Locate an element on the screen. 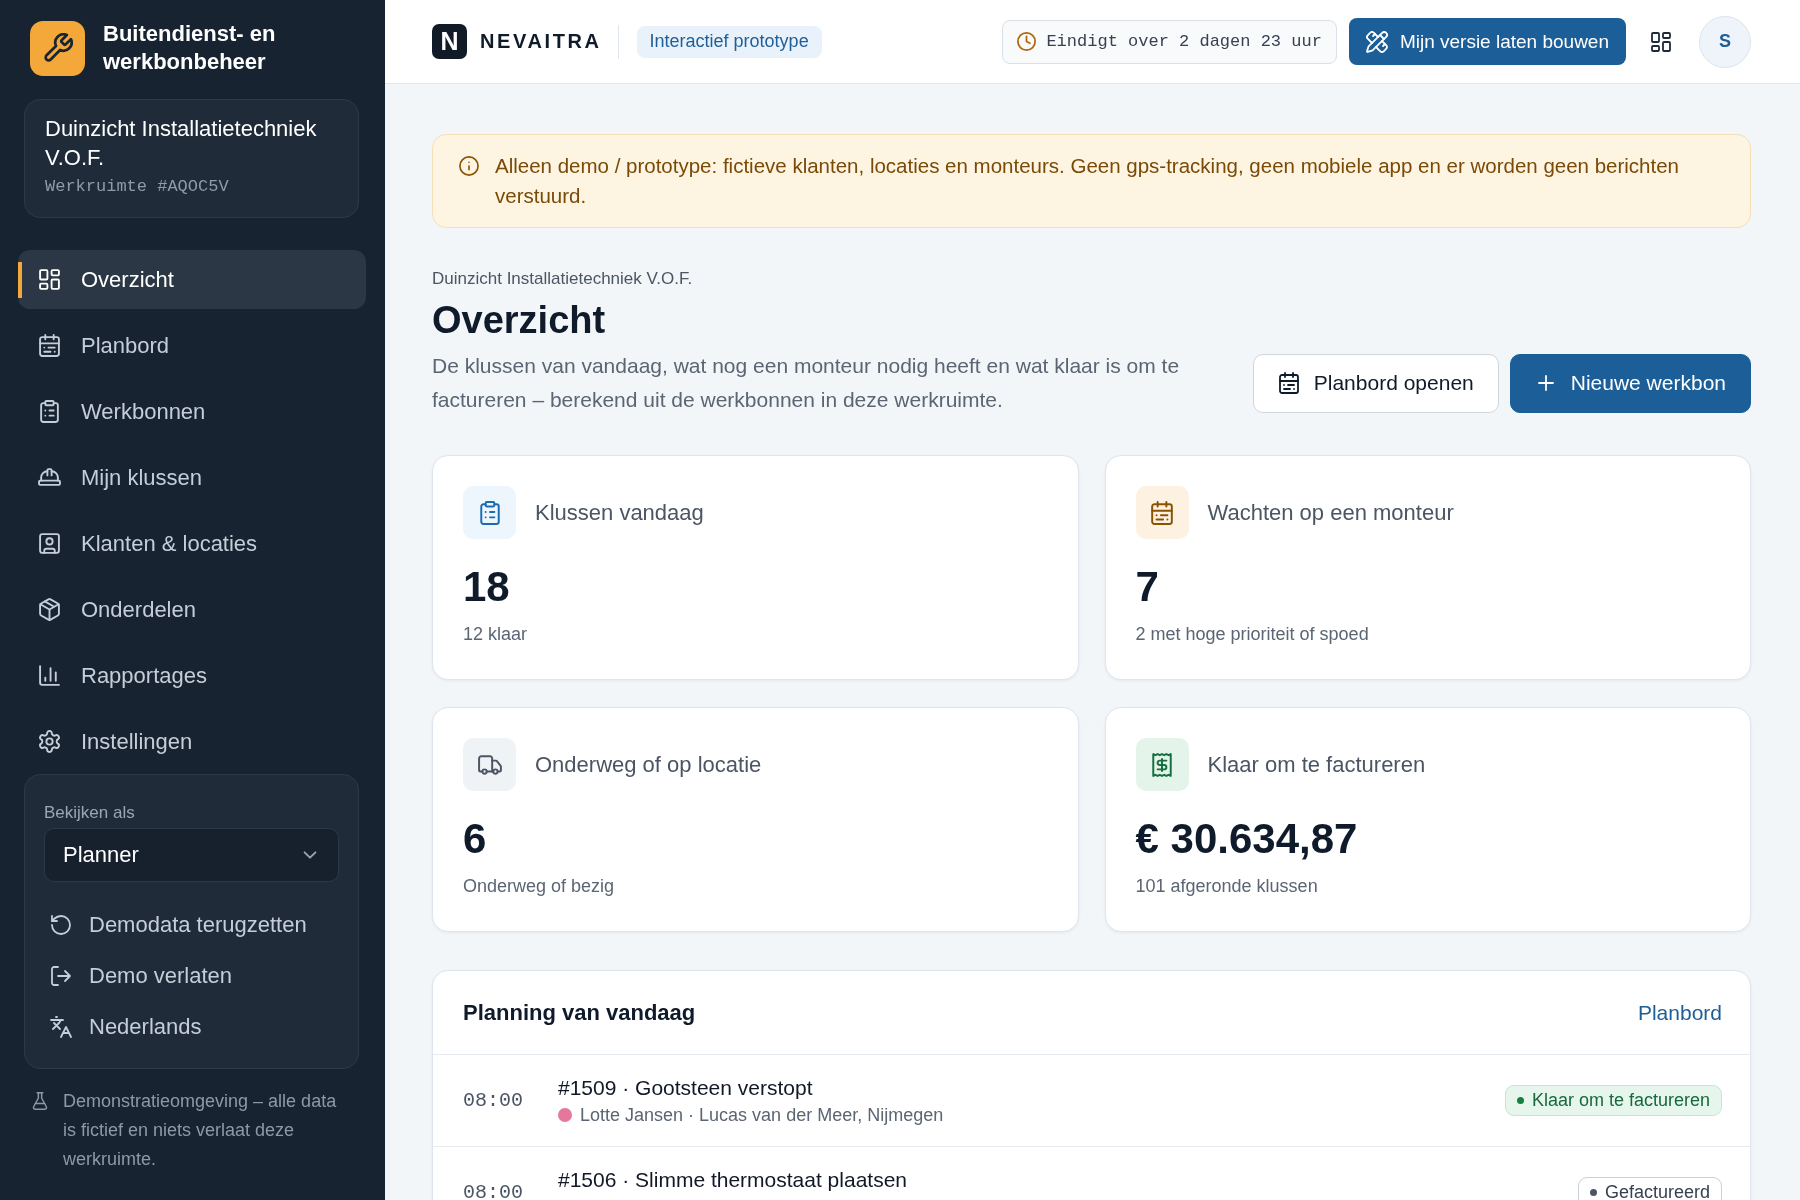 This screenshot has width=1800, height=1200. job-title: #1506 · Slimme thermostaat plaatsen is located at coordinates (733, 1180).